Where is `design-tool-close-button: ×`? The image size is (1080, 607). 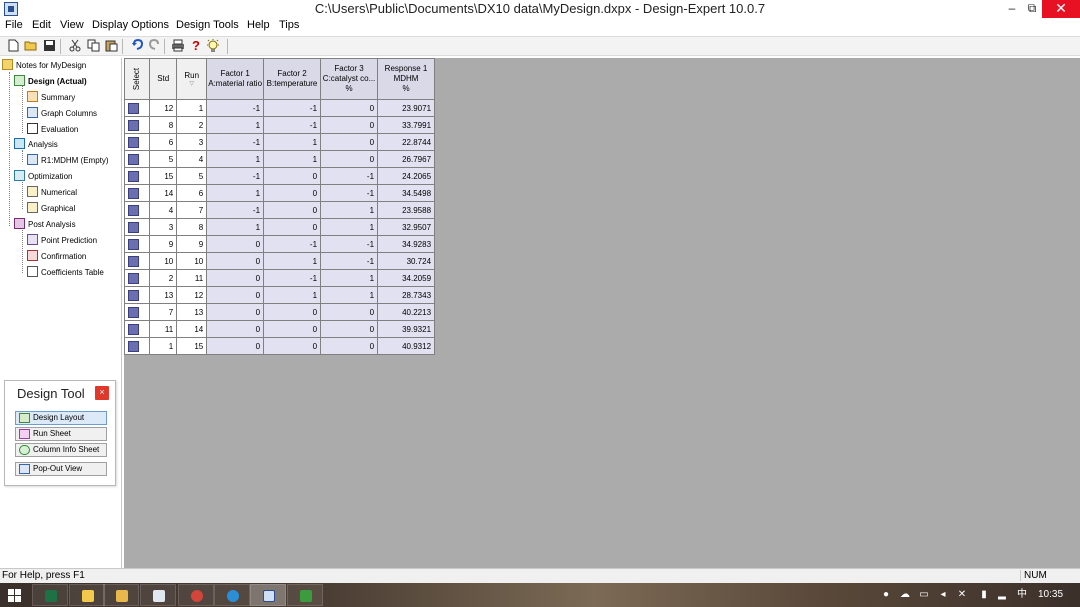 design-tool-close-button: × is located at coordinates (102, 393).